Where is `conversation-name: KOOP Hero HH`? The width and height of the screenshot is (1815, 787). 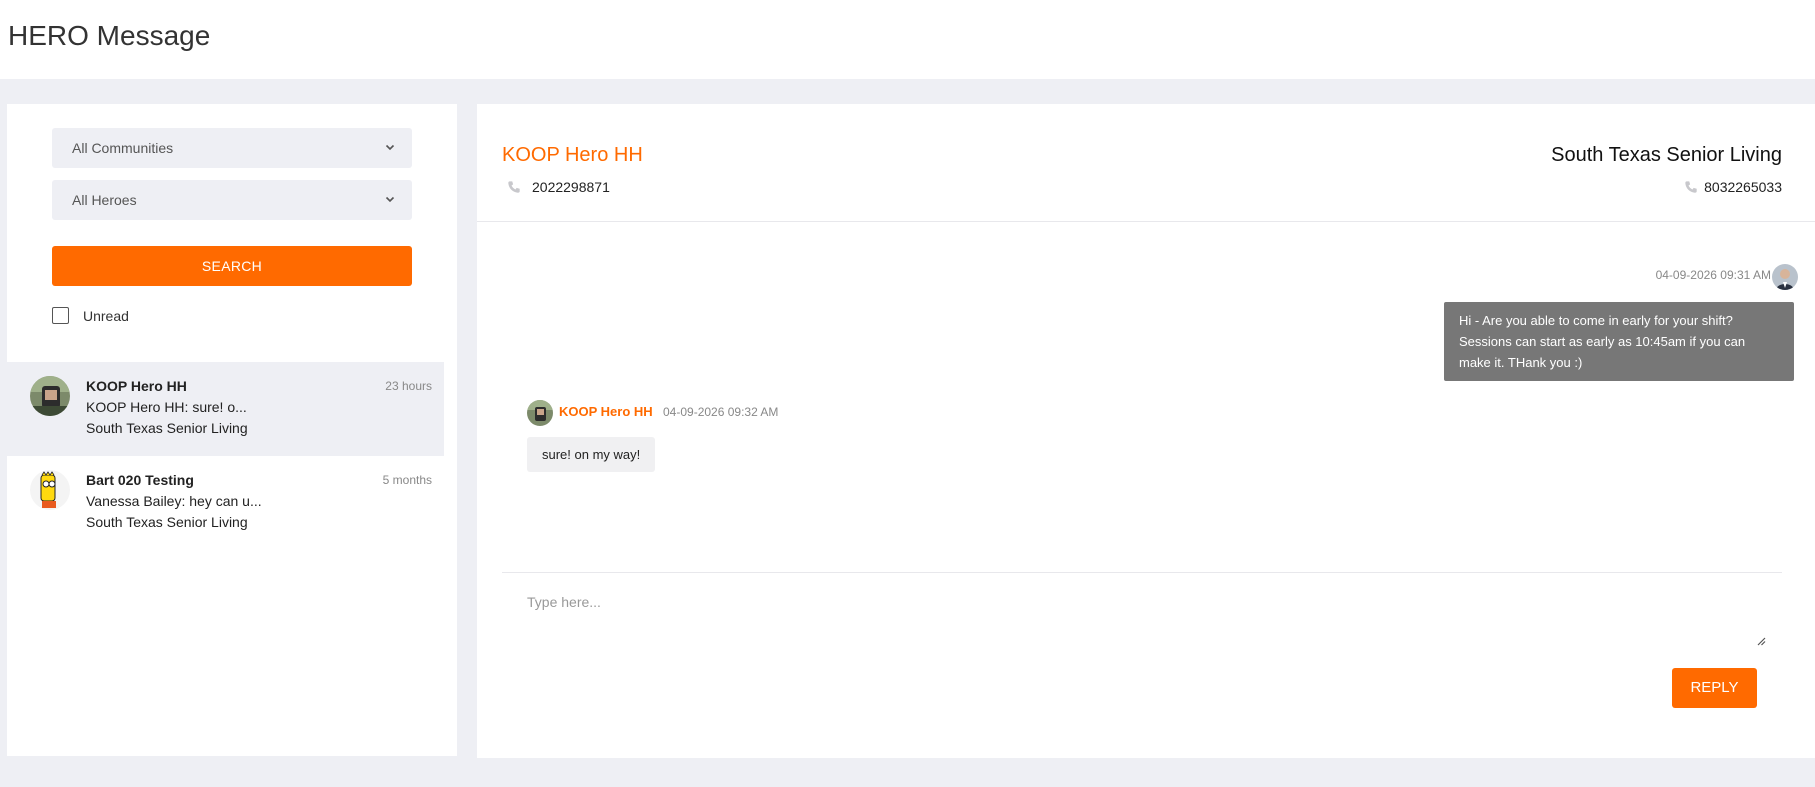 conversation-name: KOOP Hero HH is located at coordinates (136, 386).